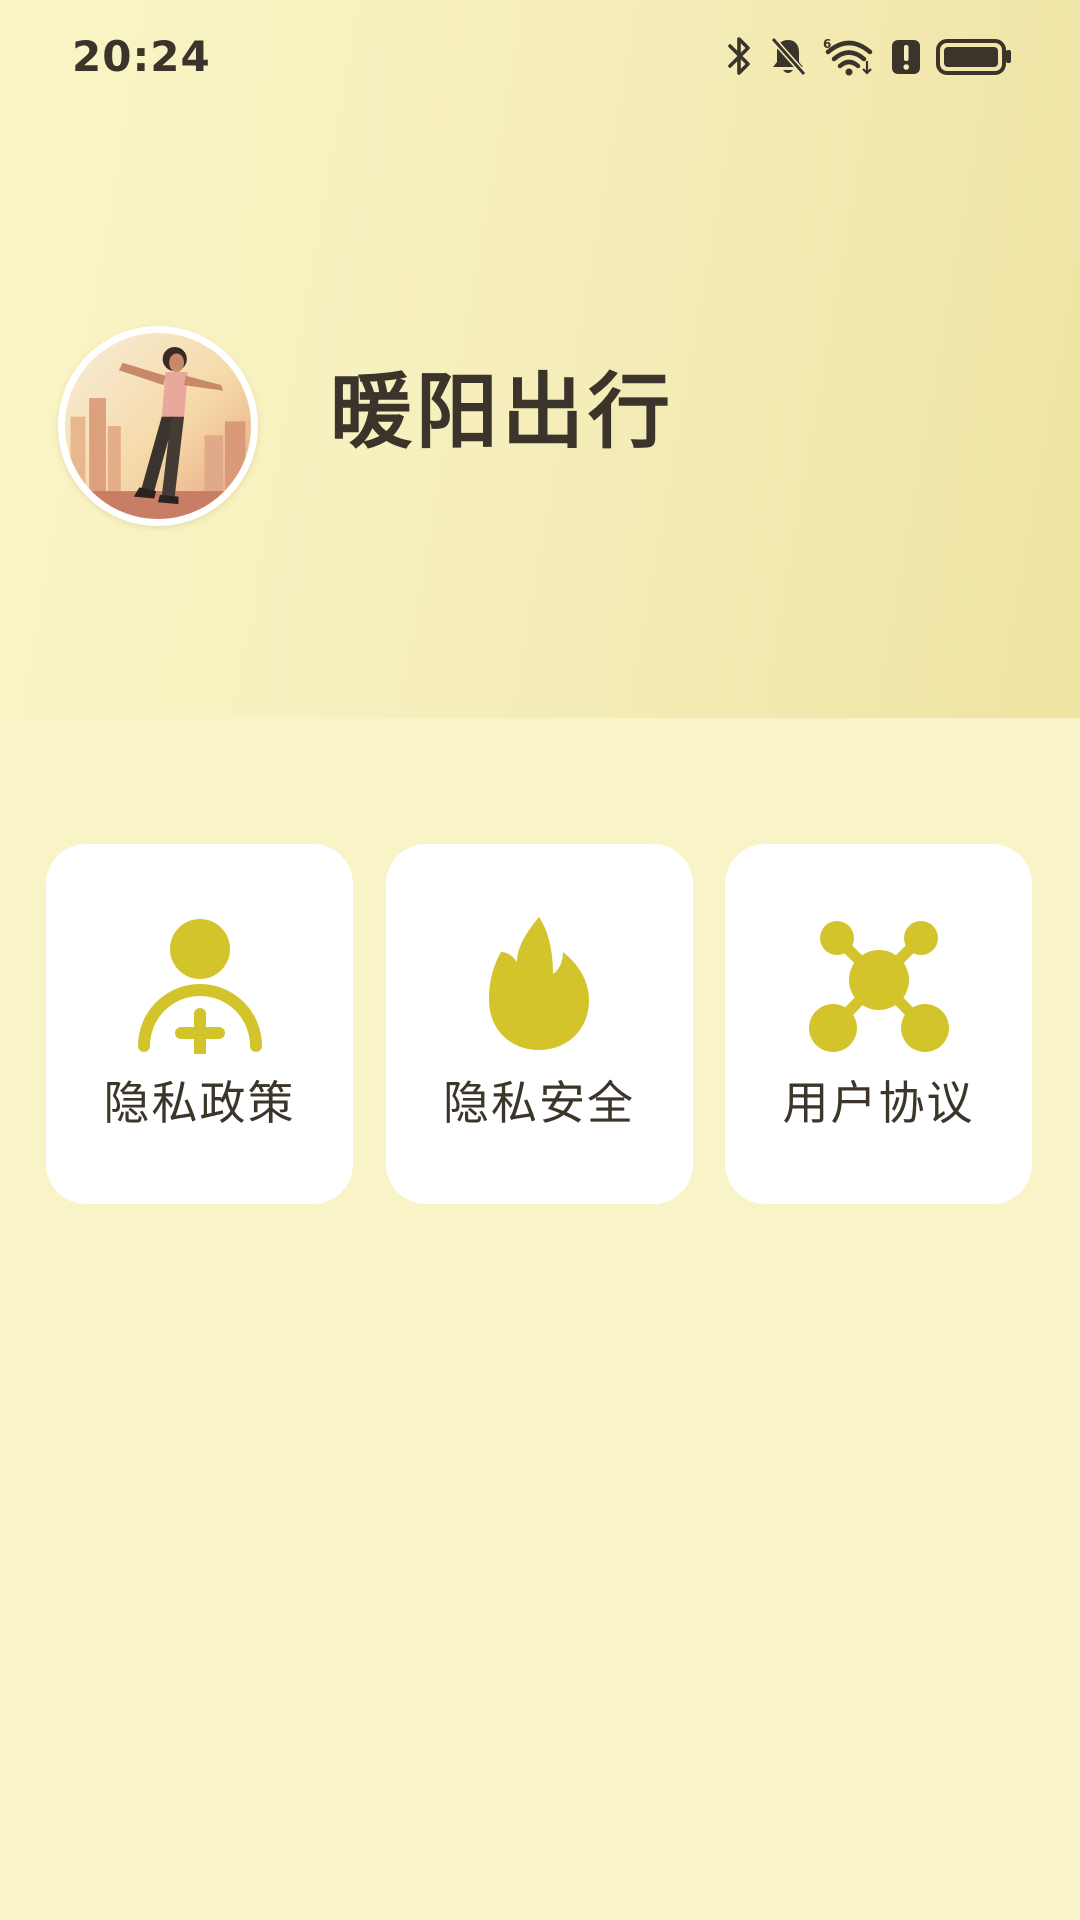 Image resolution: width=1080 pixels, height=1920 pixels. I want to click on network-nodes-icon, so click(878, 984).